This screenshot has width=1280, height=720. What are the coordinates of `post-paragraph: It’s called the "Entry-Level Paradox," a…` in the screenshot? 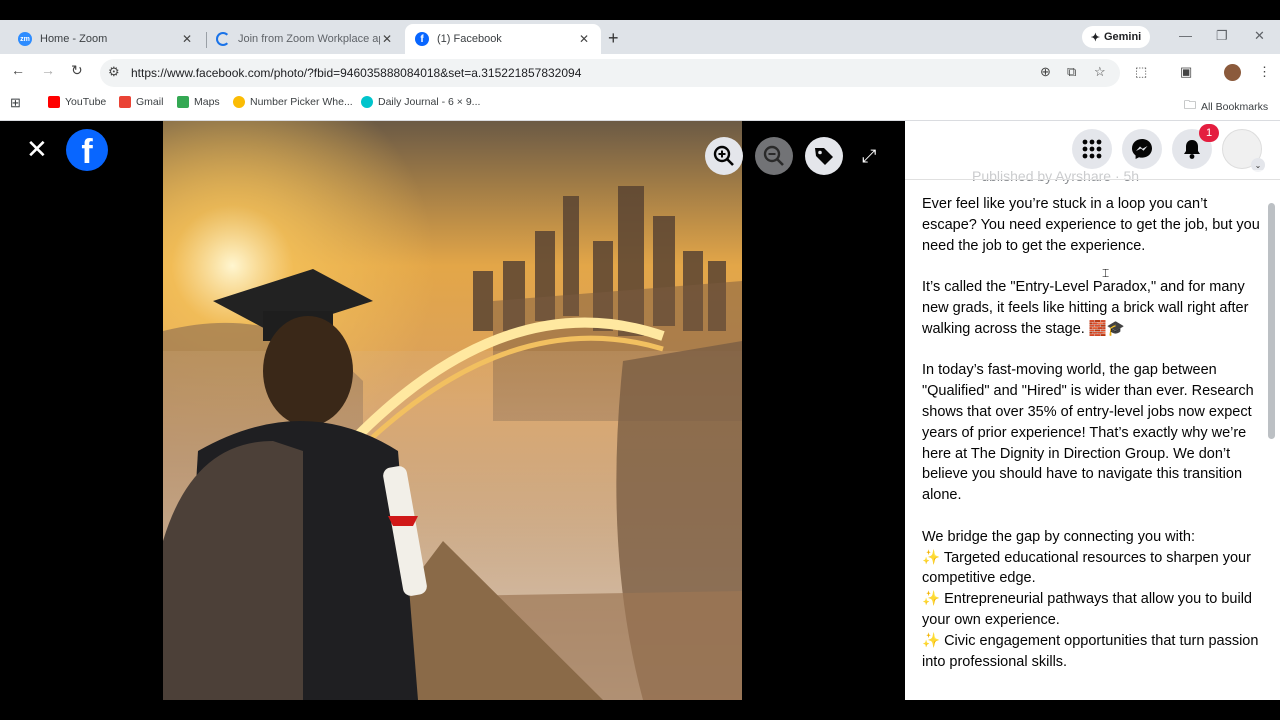 It's located at (1085, 308).